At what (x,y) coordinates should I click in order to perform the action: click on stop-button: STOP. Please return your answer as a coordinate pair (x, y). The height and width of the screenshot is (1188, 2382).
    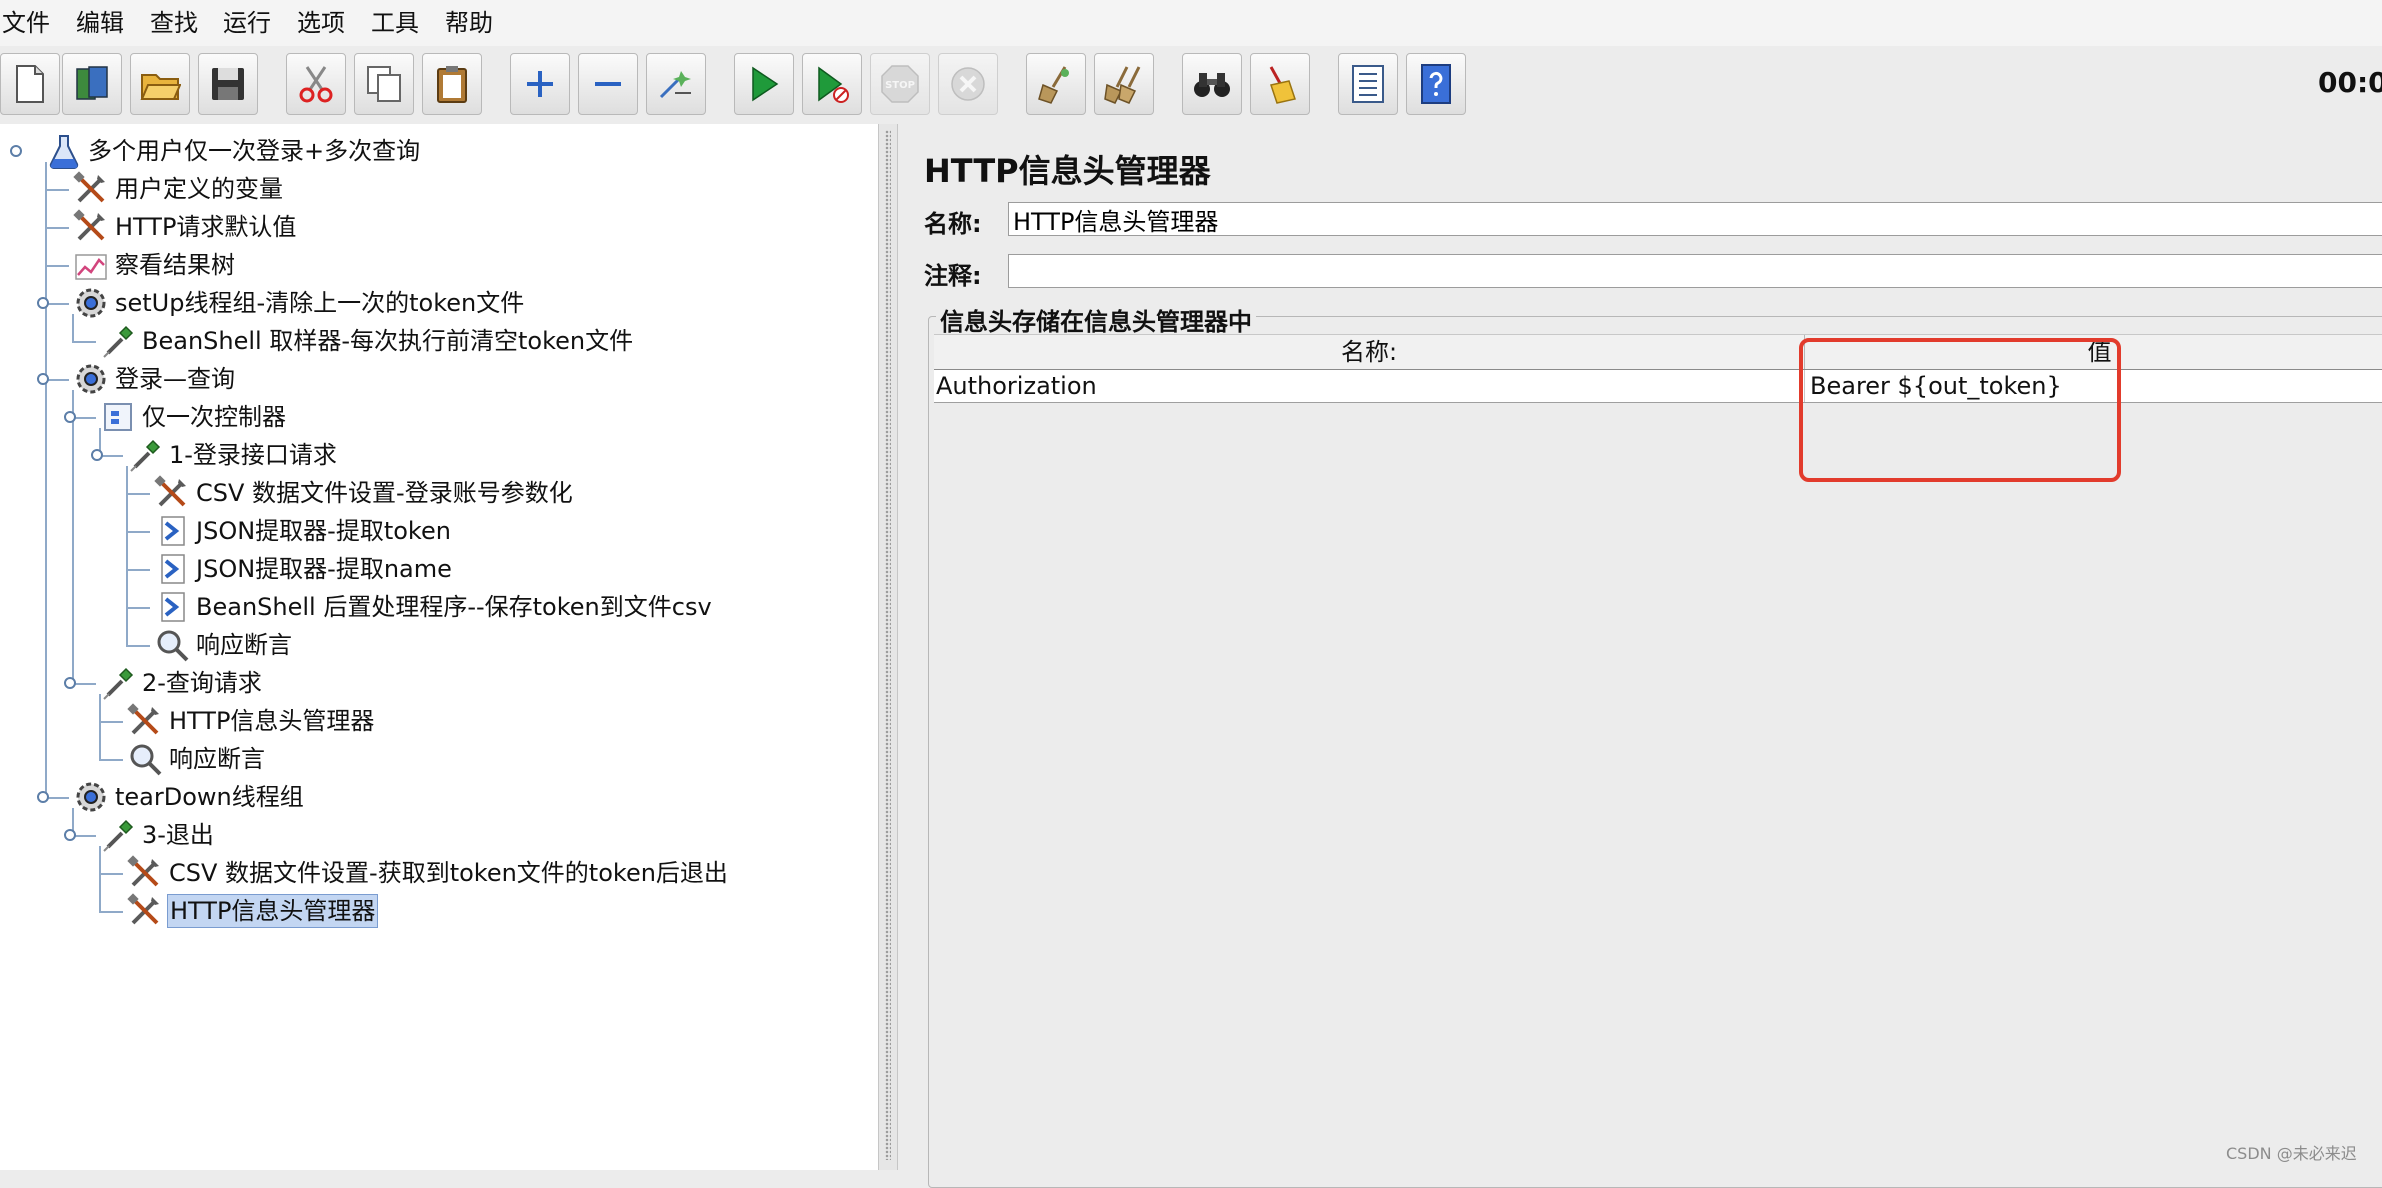
    Looking at the image, I should click on (900, 84).